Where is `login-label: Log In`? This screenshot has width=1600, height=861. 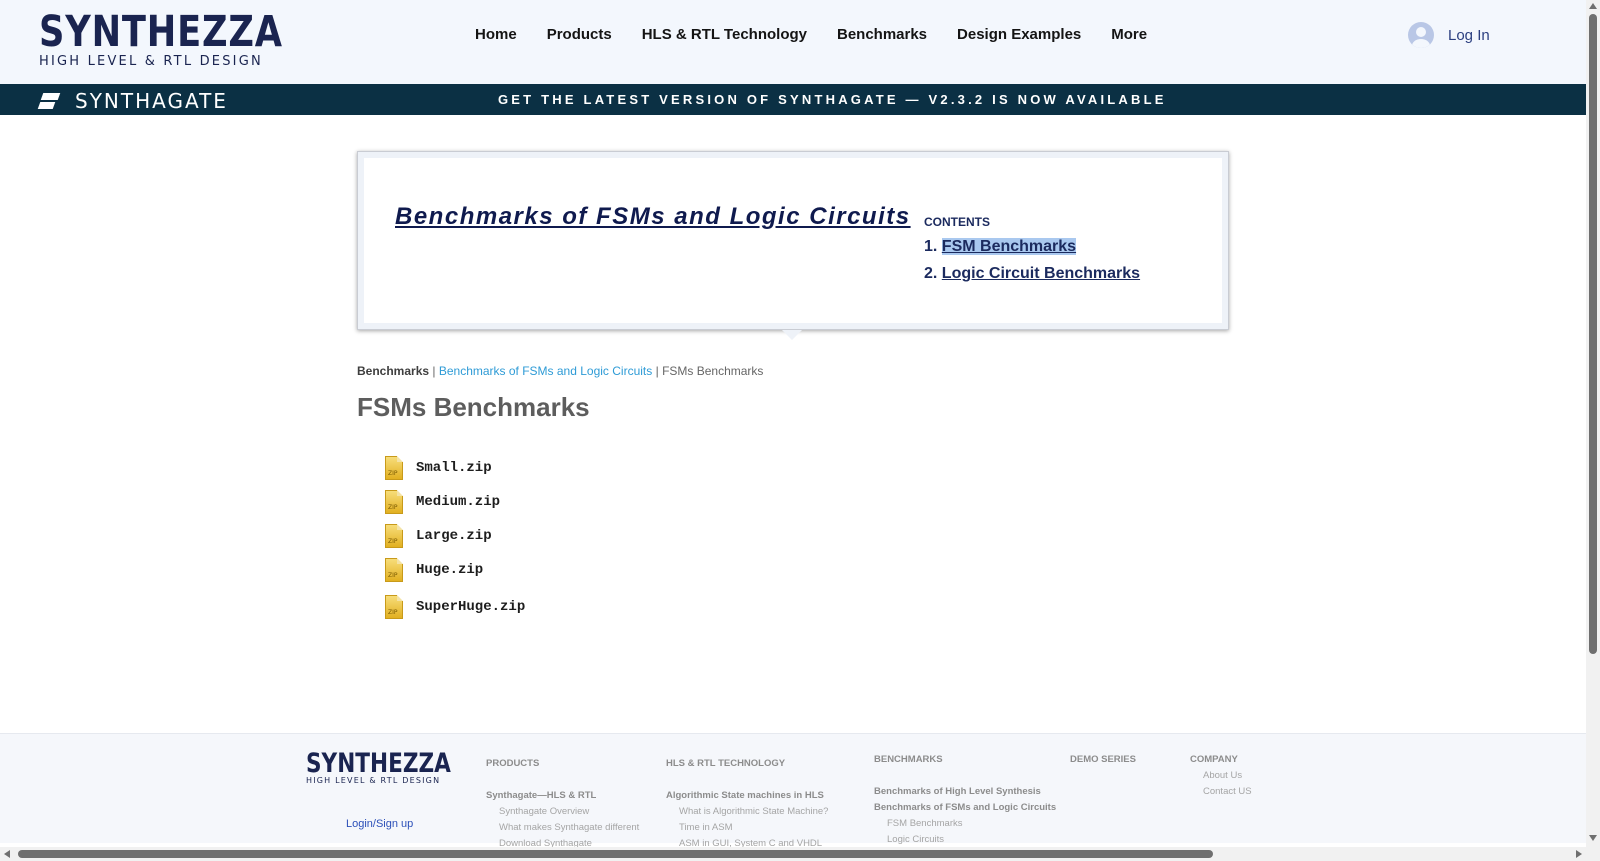 login-label: Log In is located at coordinates (1469, 35).